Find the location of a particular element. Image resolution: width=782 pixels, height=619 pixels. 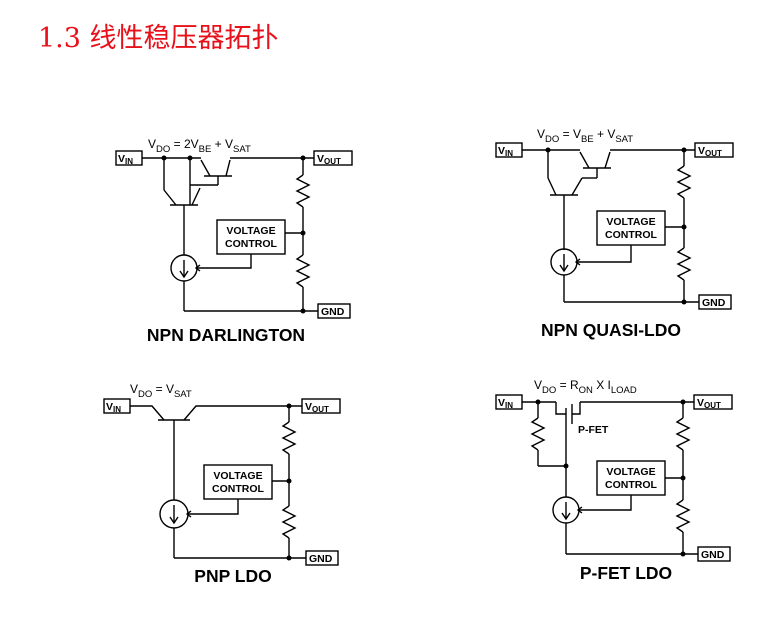

circuit-caption: NPN DARLINGTON is located at coordinates (226, 335).